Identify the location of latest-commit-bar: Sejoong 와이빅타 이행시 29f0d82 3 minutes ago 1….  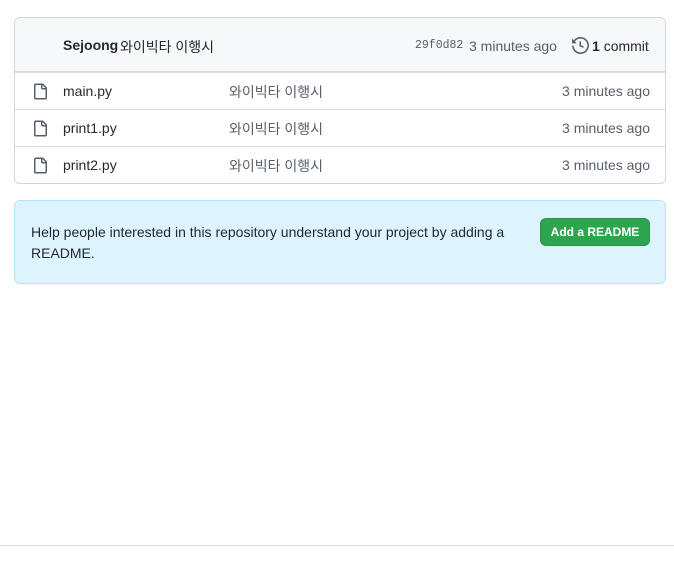
(340, 45).